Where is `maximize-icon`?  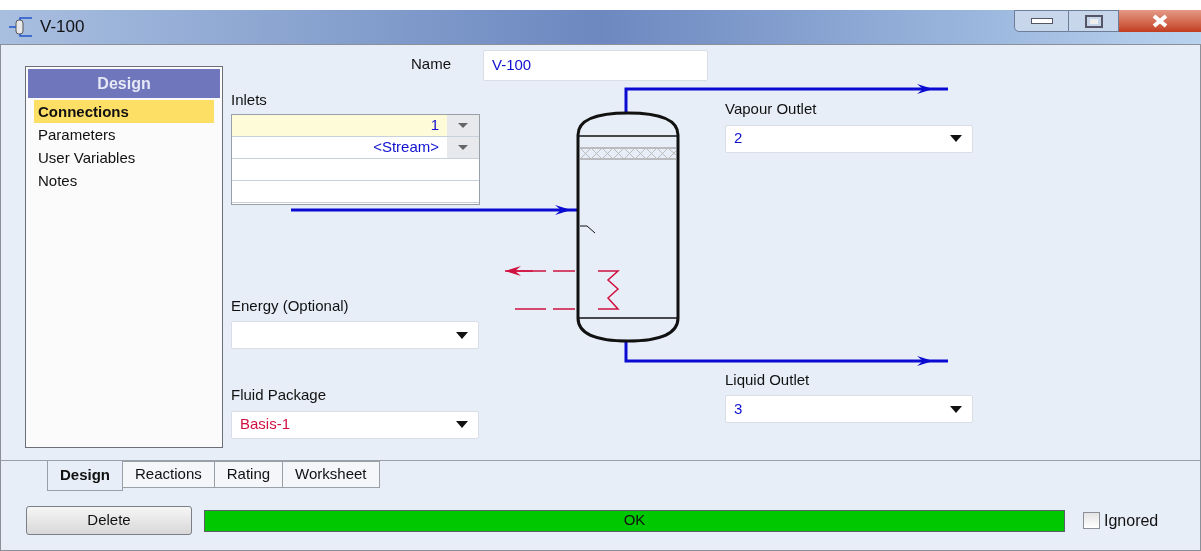 maximize-icon is located at coordinates (1093, 21).